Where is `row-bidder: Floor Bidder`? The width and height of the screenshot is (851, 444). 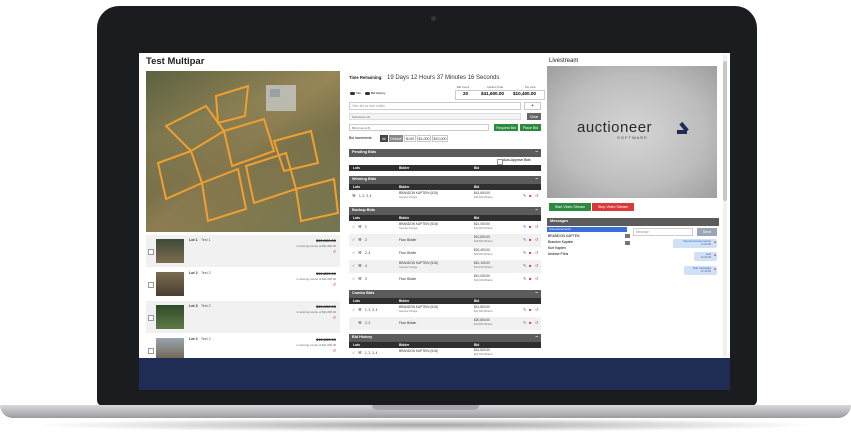
row-bidder: Floor Bidder is located at coordinates (408, 279).